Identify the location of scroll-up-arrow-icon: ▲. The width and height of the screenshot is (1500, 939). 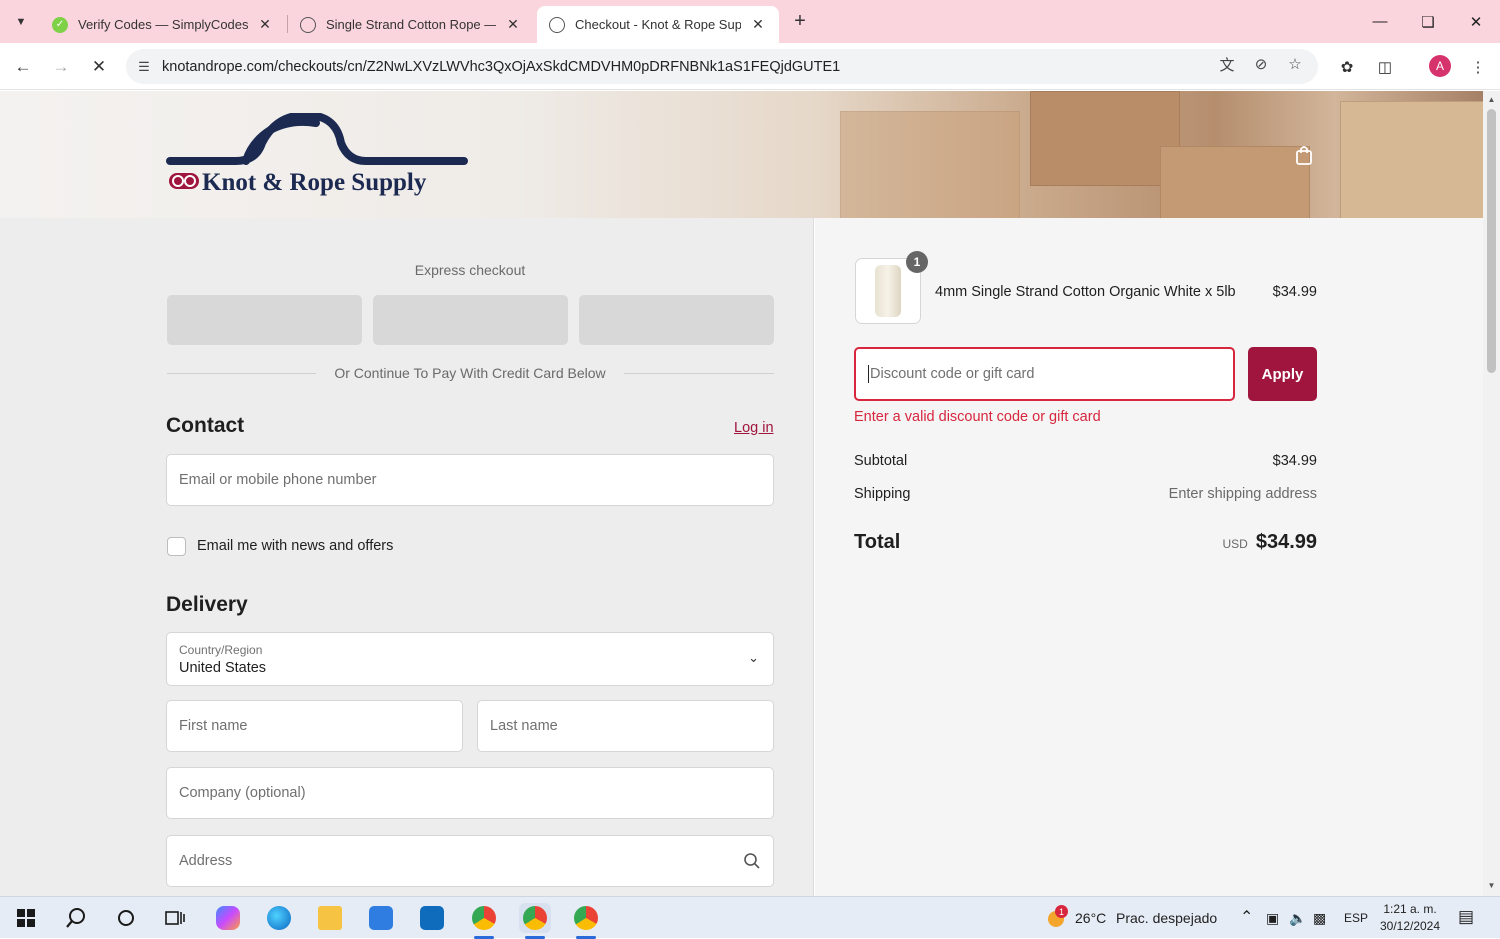
(1491, 99).